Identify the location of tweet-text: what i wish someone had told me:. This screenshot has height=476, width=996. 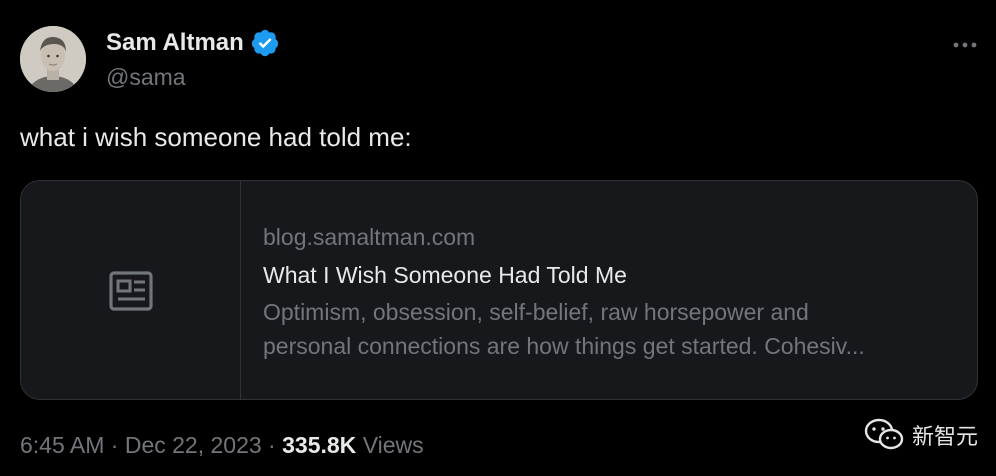
(216, 137).